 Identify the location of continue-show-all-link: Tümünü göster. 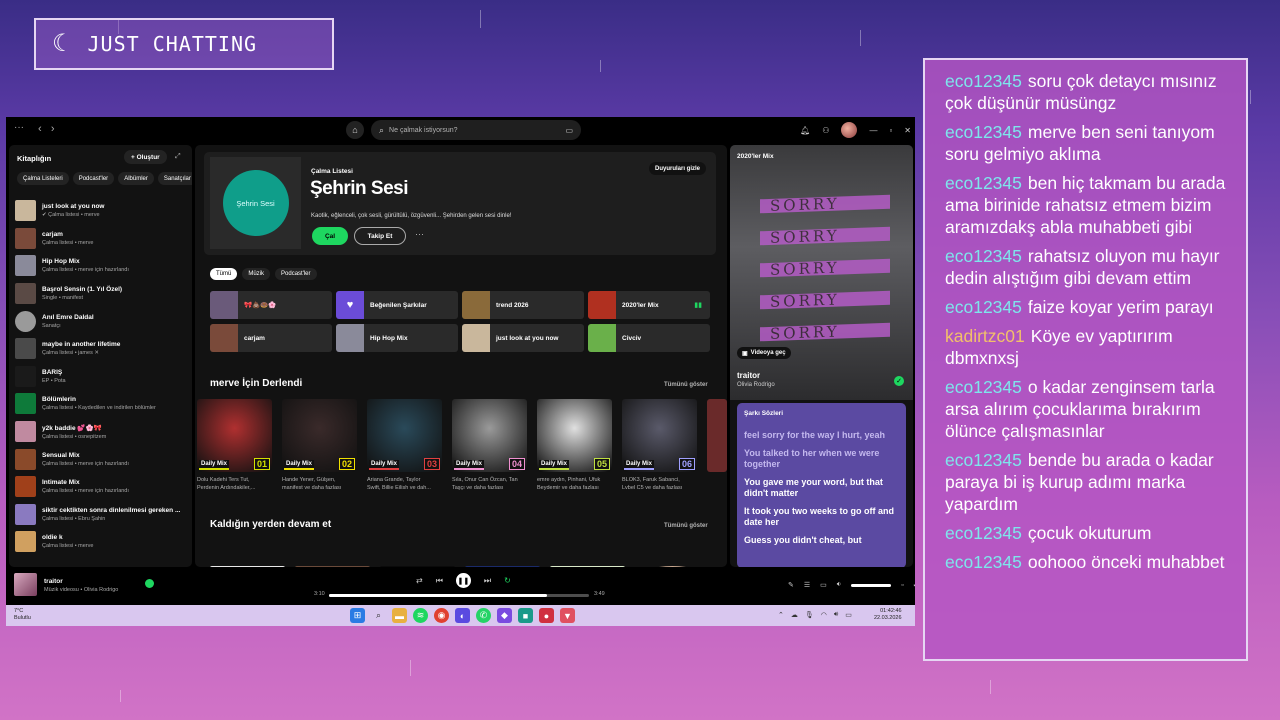
(686, 526).